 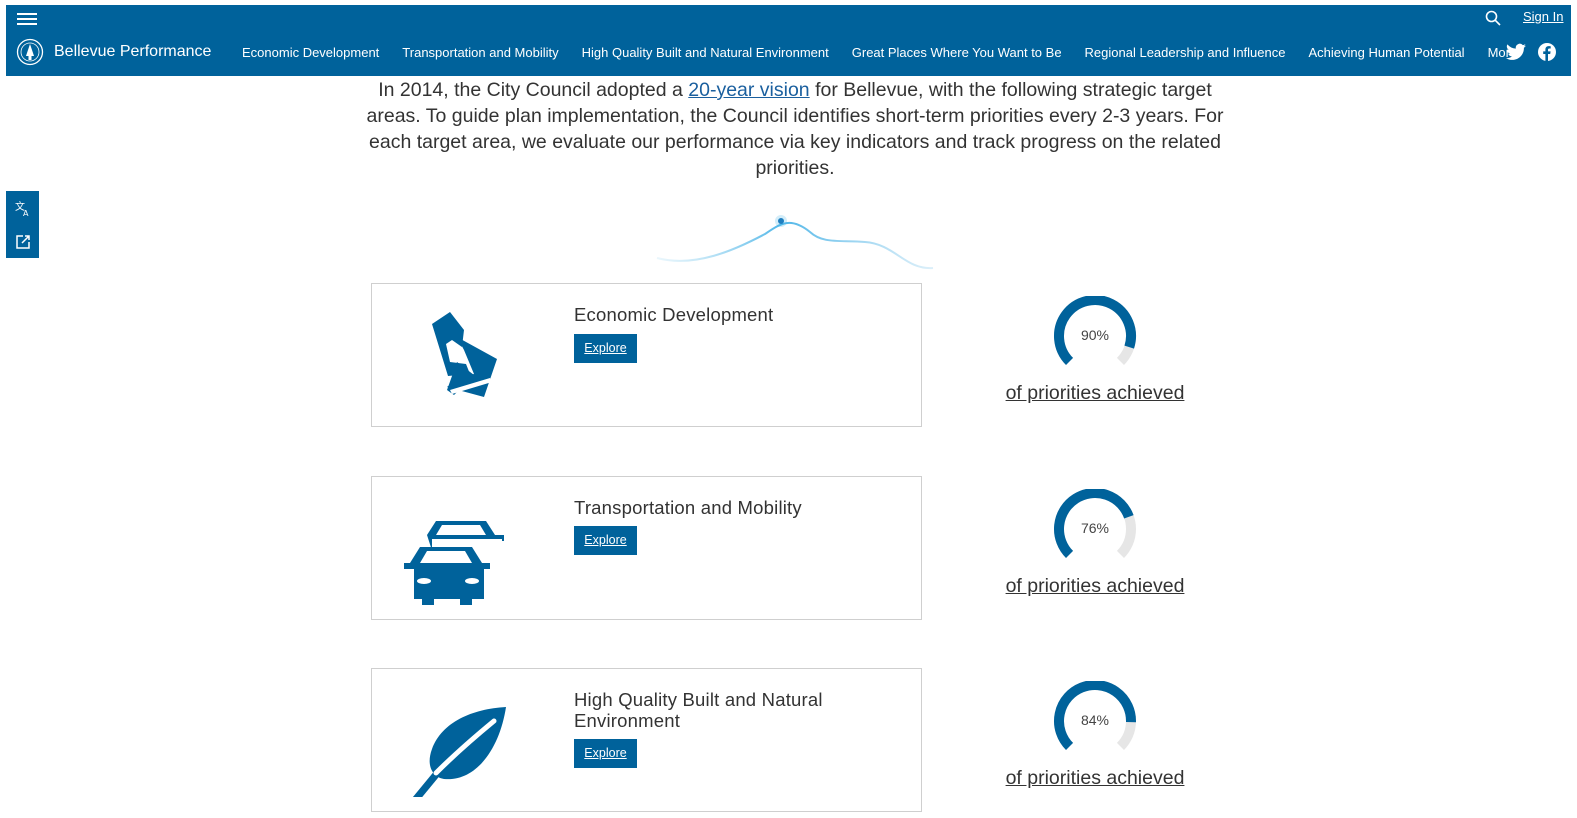 I want to click on percent-value: 76%, so click(x=1095, y=528).